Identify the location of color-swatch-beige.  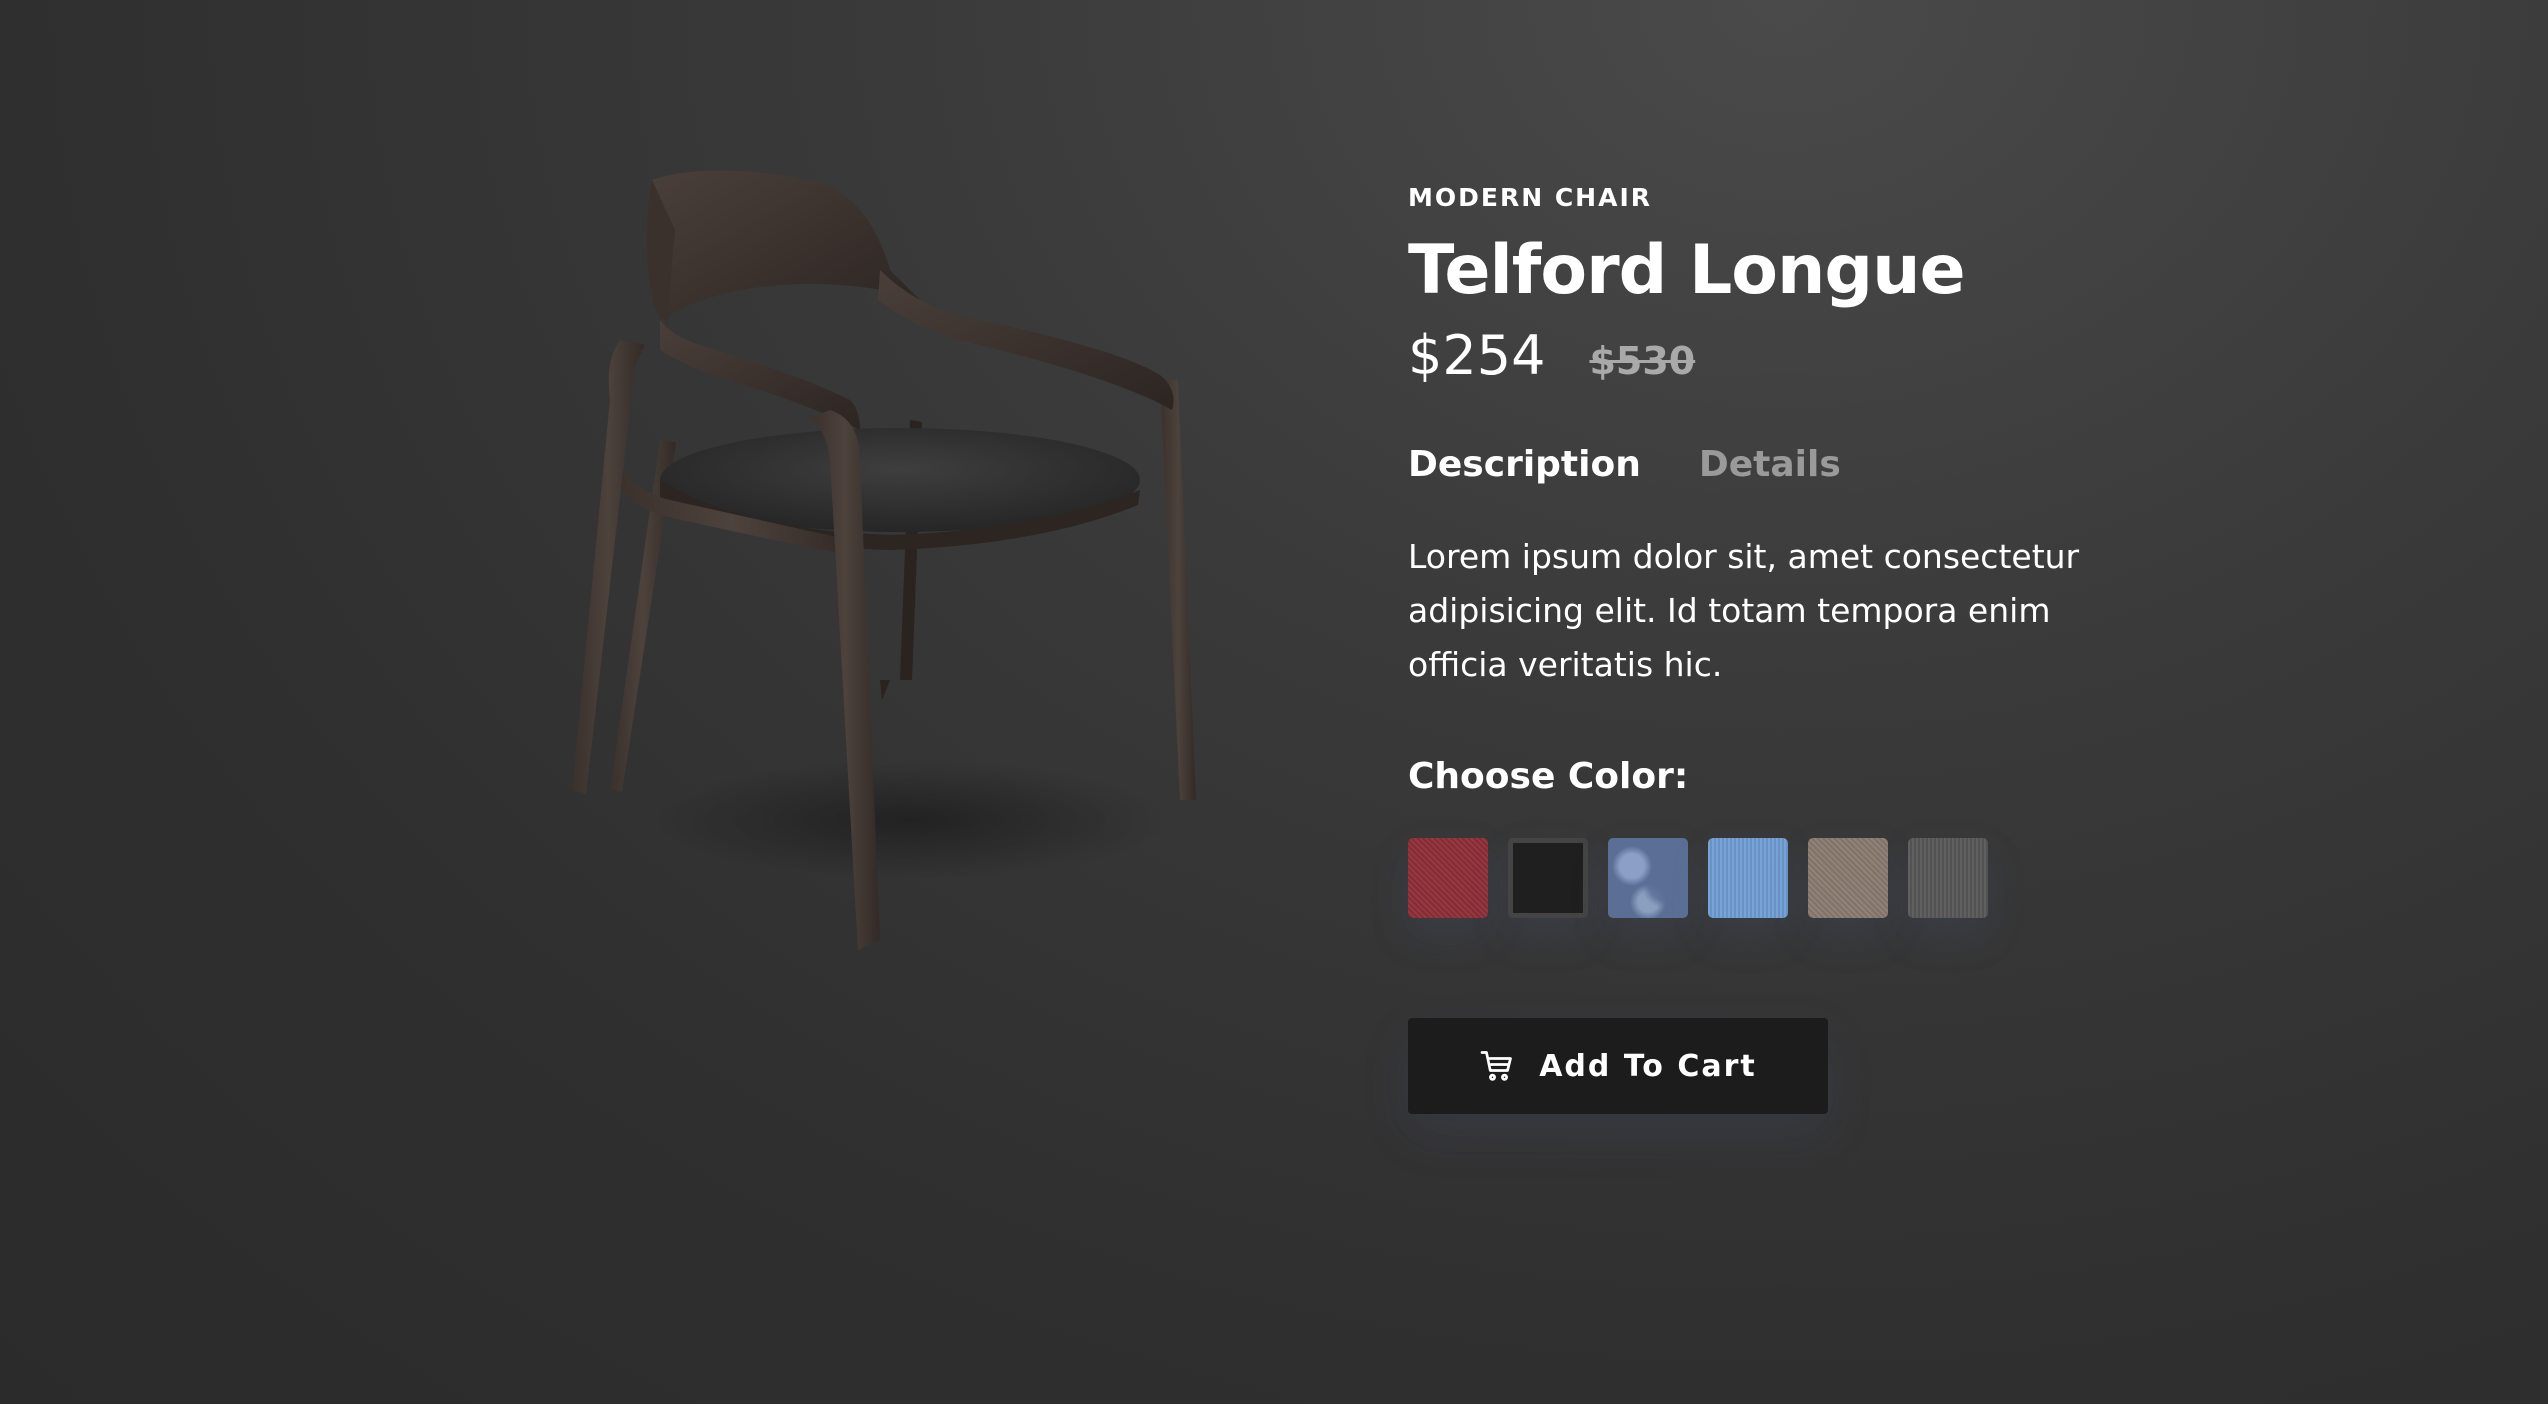
(1848, 878).